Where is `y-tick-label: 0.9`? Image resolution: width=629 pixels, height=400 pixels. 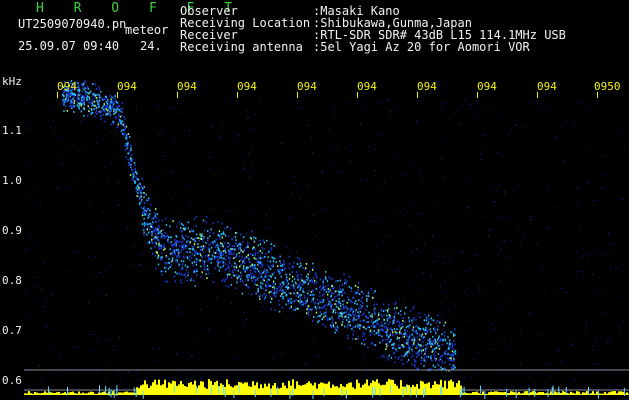
y-tick-label: 0.9 is located at coordinates (12, 230).